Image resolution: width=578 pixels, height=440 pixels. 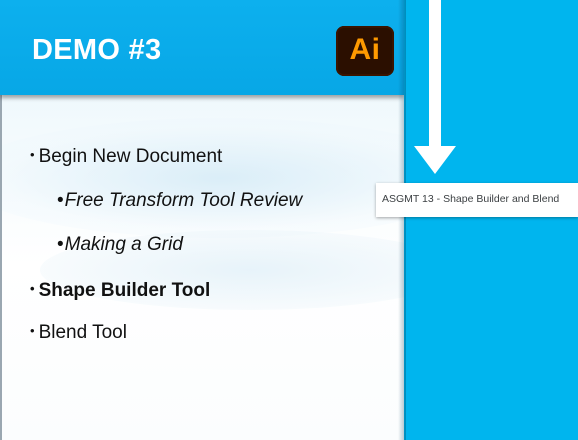 I want to click on adobe-illustrator-icon: Ai, so click(x=365, y=51).